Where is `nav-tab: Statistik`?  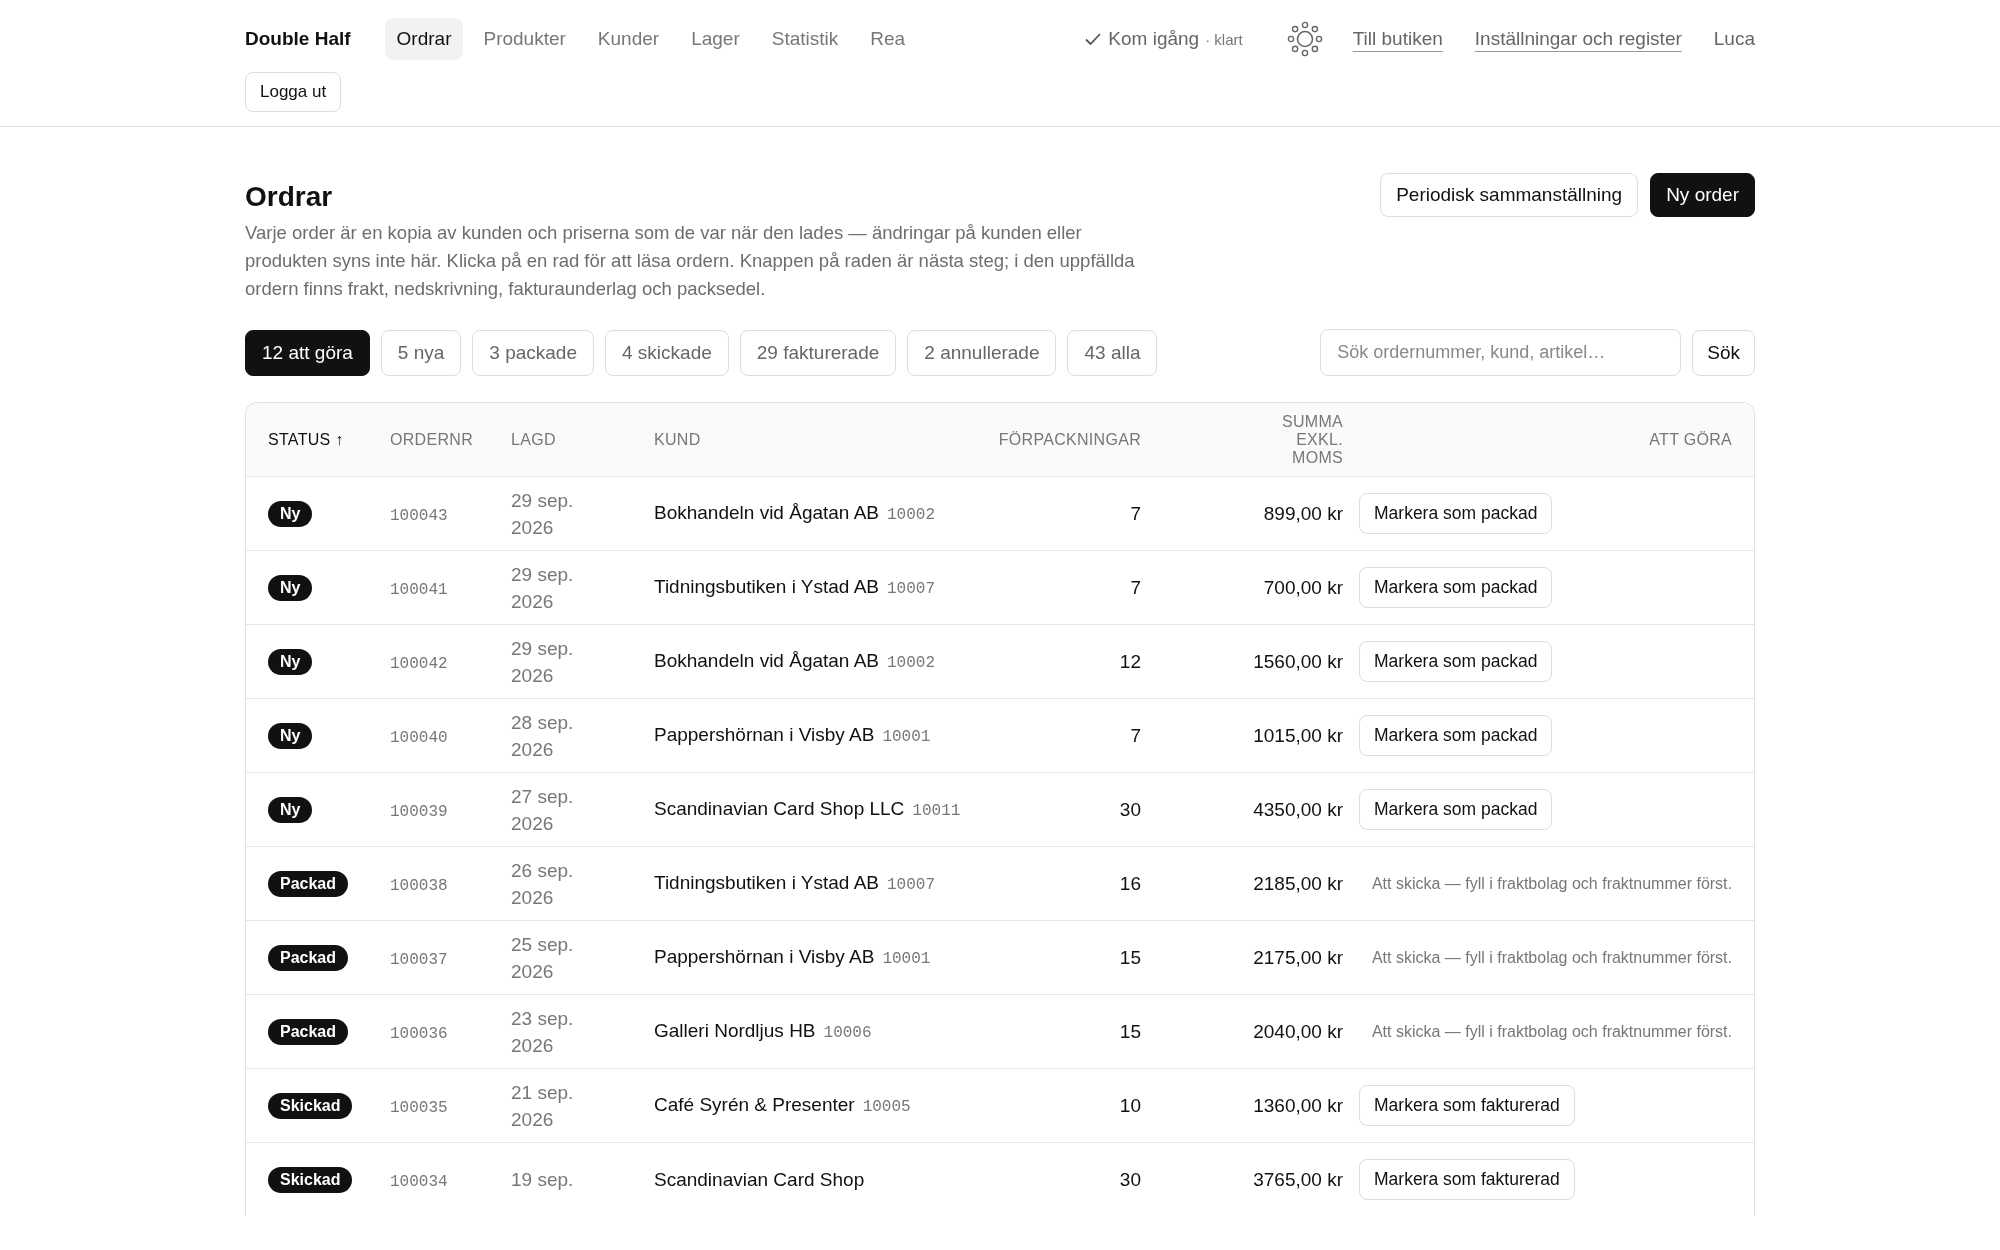 nav-tab: Statistik is located at coordinates (805, 39).